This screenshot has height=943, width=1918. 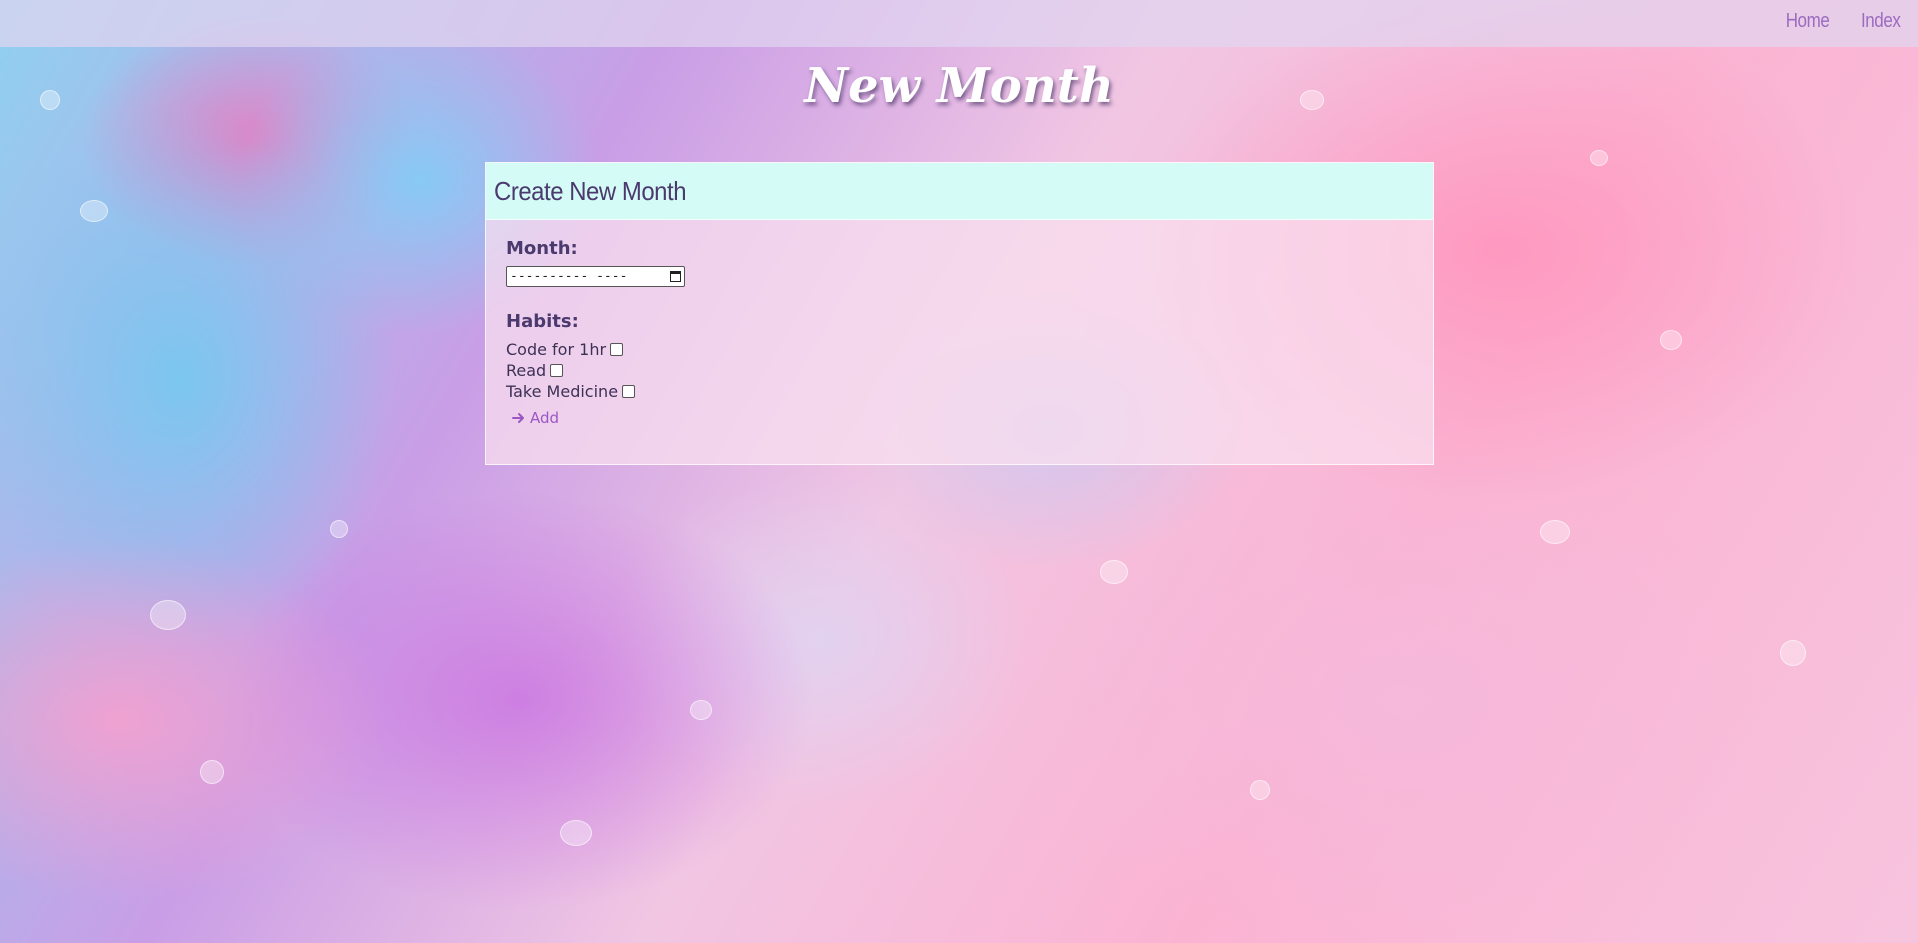 What do you see at coordinates (1808, 21) in the screenshot?
I see `nav-home-link: Home` at bounding box center [1808, 21].